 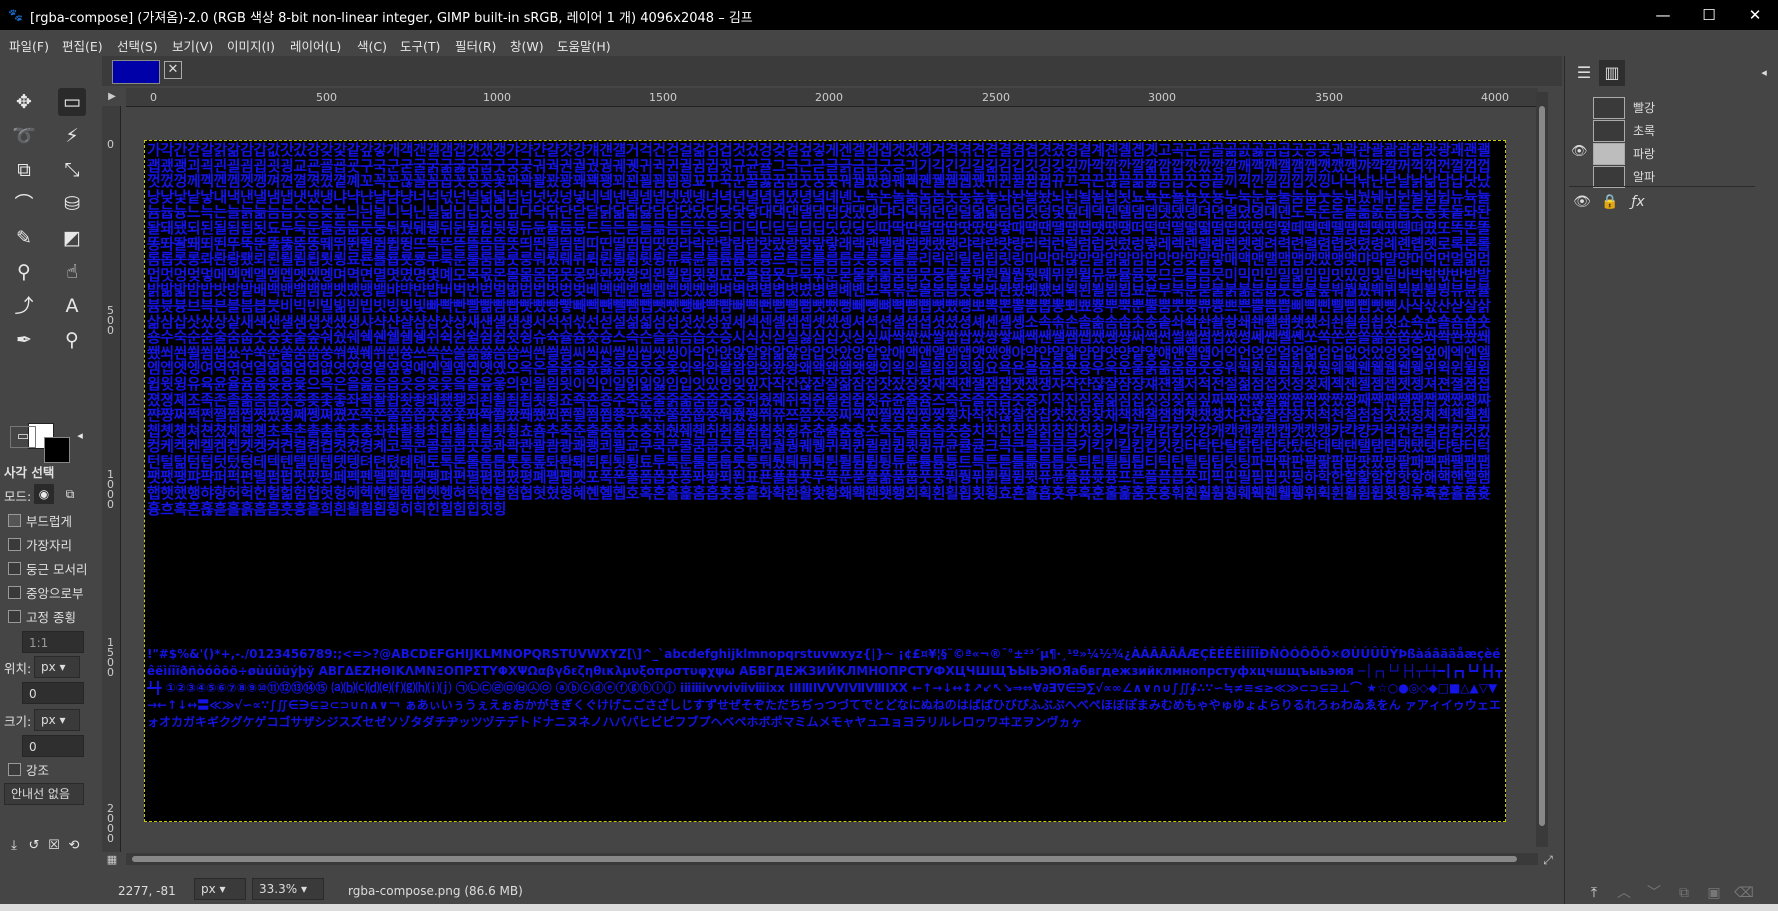 I want to click on size-unit-dropdown: px ▾, so click(x=57, y=720).